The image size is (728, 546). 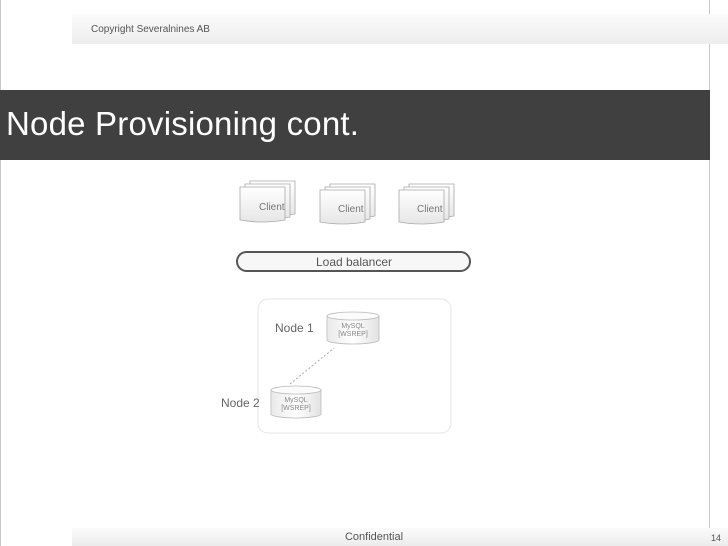 I want to click on node2-db-line2: [WSREP], so click(x=296, y=408).